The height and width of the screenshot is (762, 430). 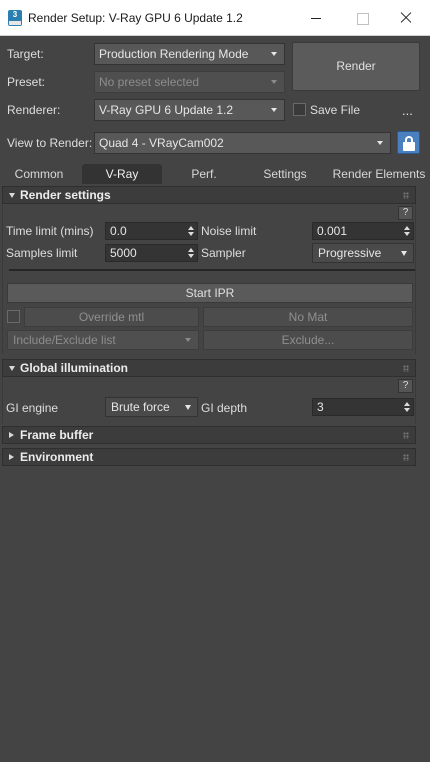 What do you see at coordinates (39, 174) in the screenshot?
I see `tab-common: Common` at bounding box center [39, 174].